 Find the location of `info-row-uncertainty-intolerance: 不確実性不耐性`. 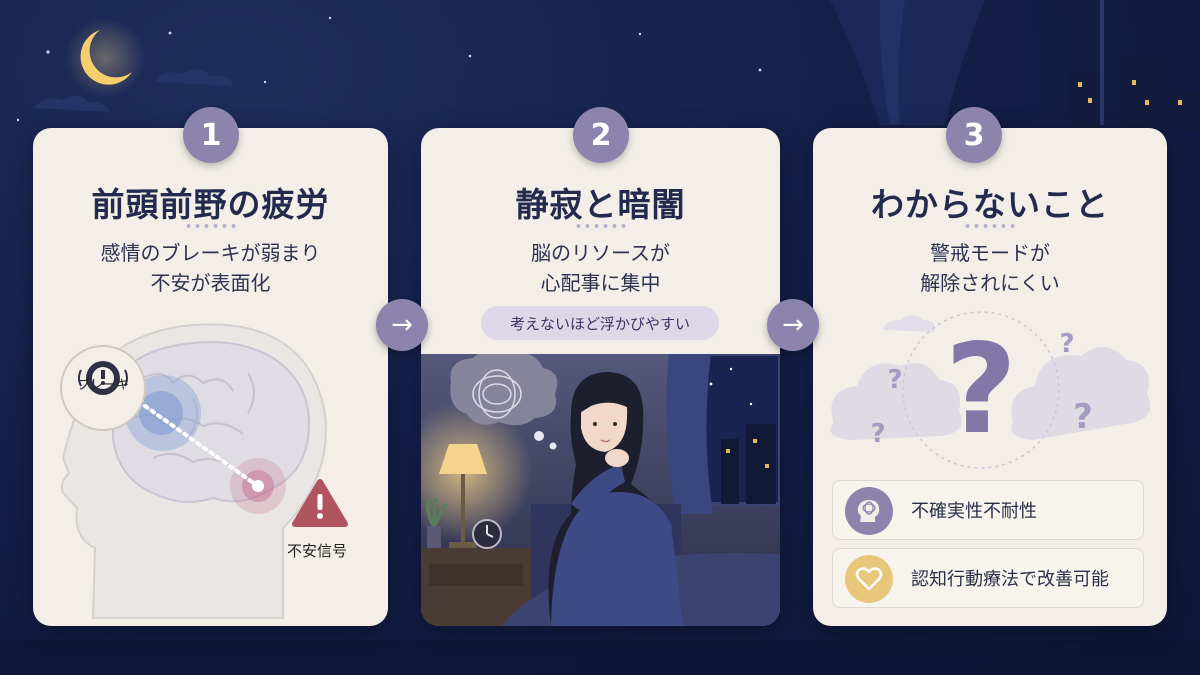

info-row-uncertainty-intolerance: 不確実性不耐性 is located at coordinates (988, 510).